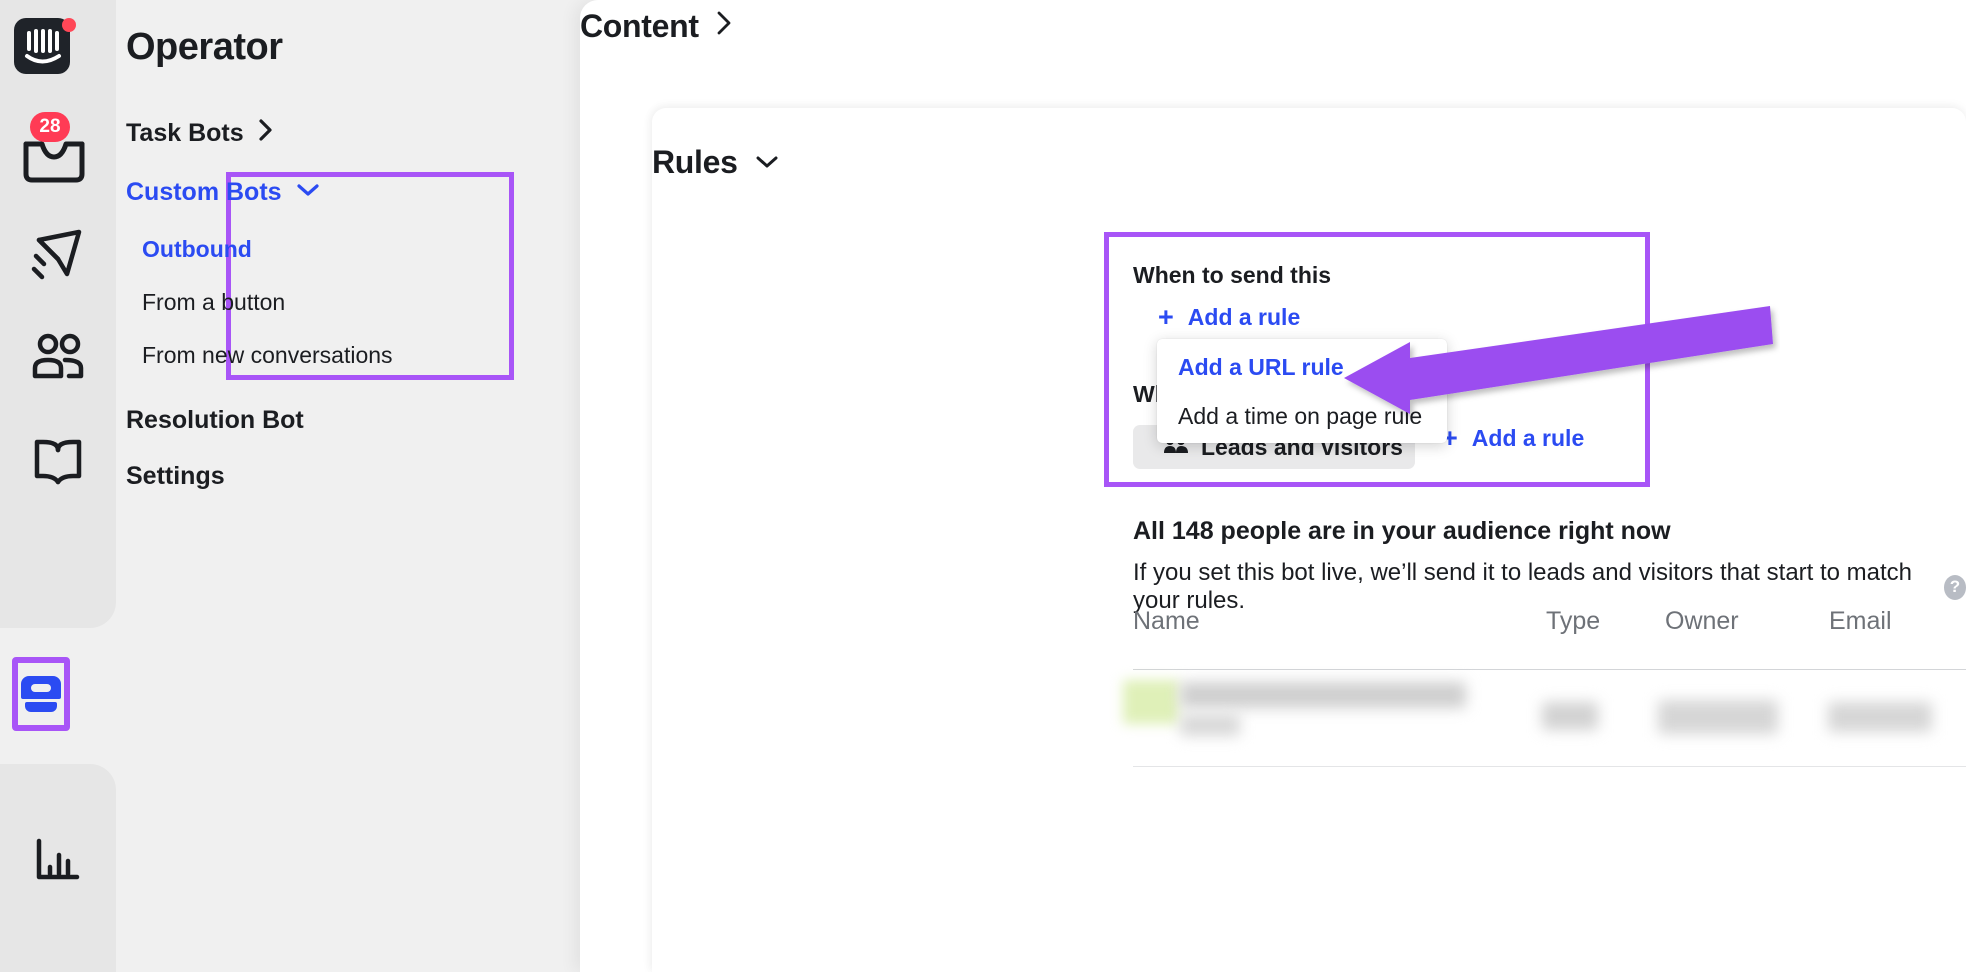 This screenshot has height=972, width=1966. What do you see at coordinates (45, 49) in the screenshot?
I see `intercom-logo-icon` at bounding box center [45, 49].